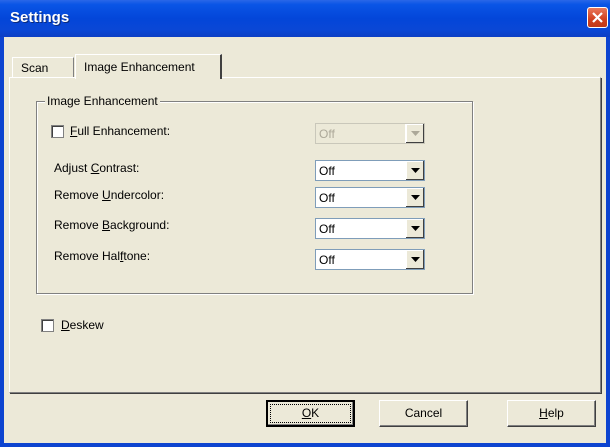  What do you see at coordinates (608, 242) in the screenshot?
I see `window-frame-right` at bounding box center [608, 242].